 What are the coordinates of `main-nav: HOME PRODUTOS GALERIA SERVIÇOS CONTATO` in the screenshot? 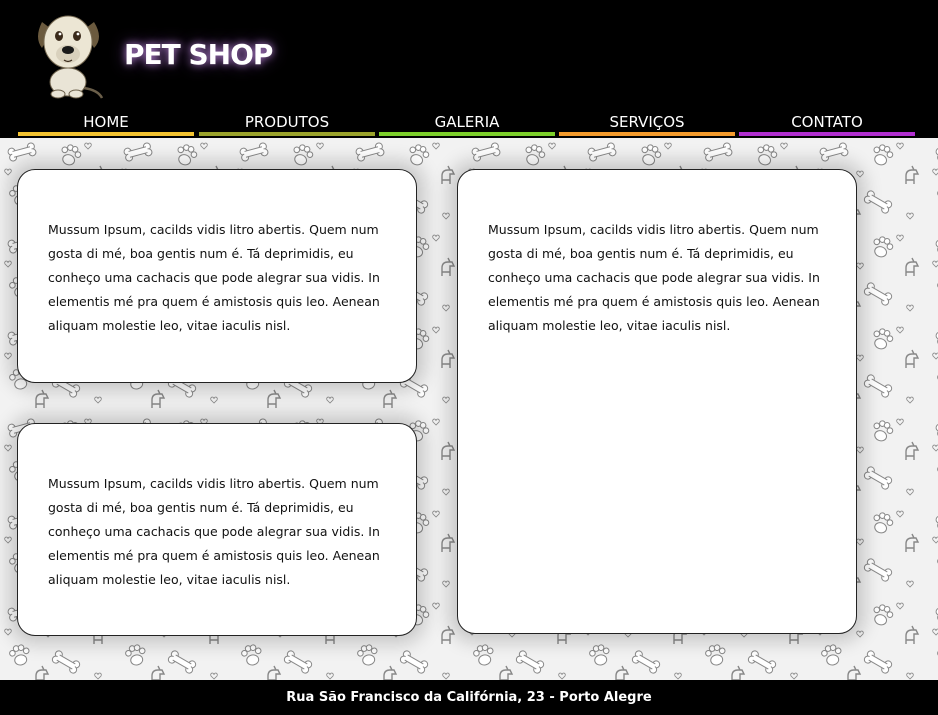 It's located at (469, 124).